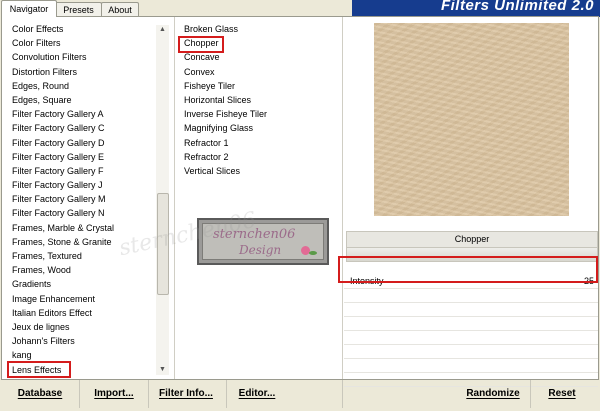 The width and height of the screenshot is (600, 411). Describe the element at coordinates (260, 250) in the screenshot. I see `watermark-line2: Design` at that location.